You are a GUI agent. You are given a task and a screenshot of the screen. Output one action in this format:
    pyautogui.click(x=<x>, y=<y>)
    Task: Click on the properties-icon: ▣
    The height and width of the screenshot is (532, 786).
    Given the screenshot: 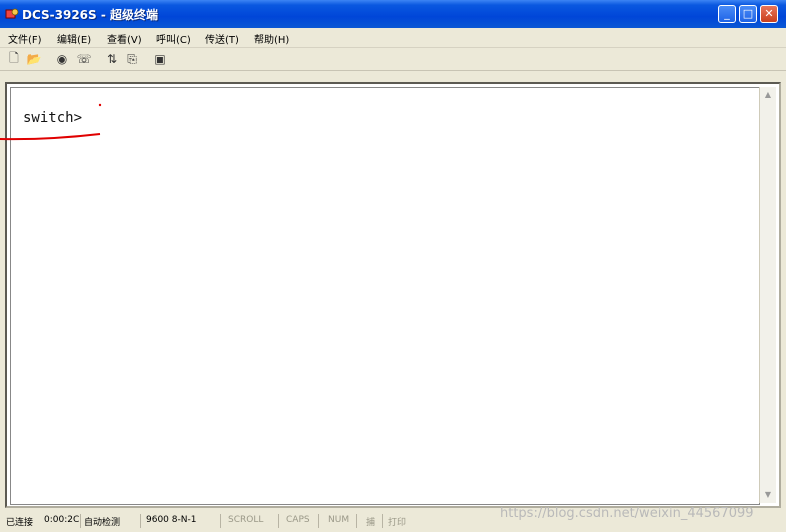 What is the action you would take?
    pyautogui.click(x=160, y=59)
    